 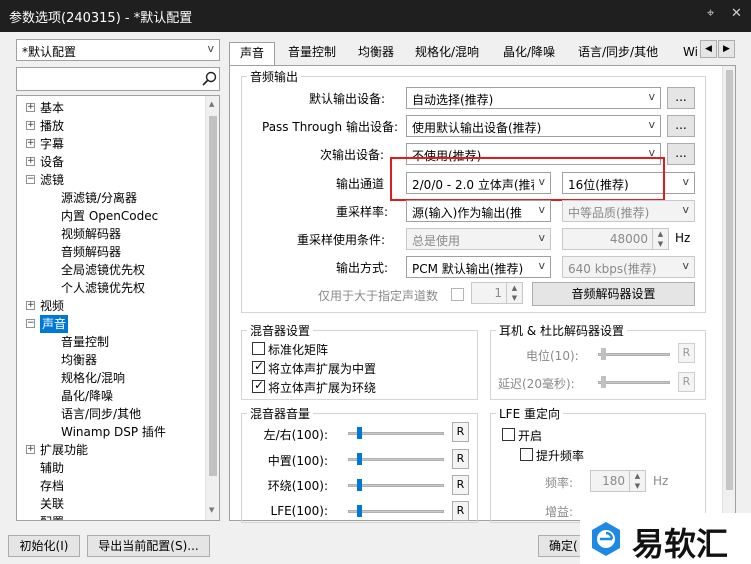 I want to click on tab-scroll-left-icon: ◀, so click(x=708, y=49).